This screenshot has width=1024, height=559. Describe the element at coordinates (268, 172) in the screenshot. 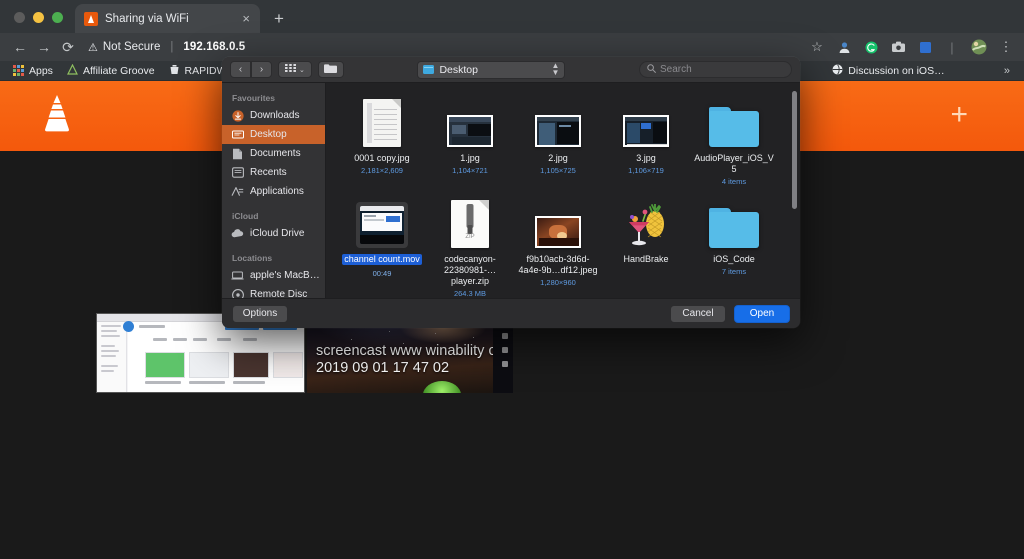

I see `sidebar-item-label: Recents` at that location.